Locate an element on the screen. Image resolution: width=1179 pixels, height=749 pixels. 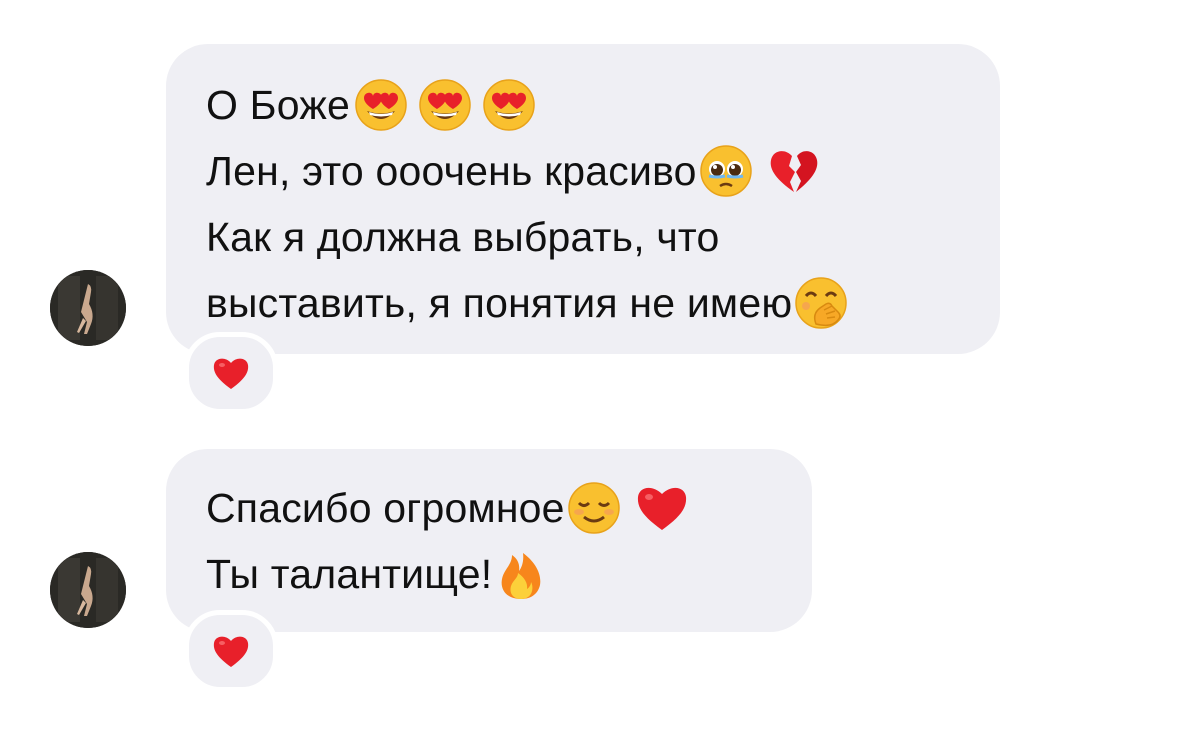
message-bubble: Спасибо огромное Ты талантище! is located at coordinates (489, 540).